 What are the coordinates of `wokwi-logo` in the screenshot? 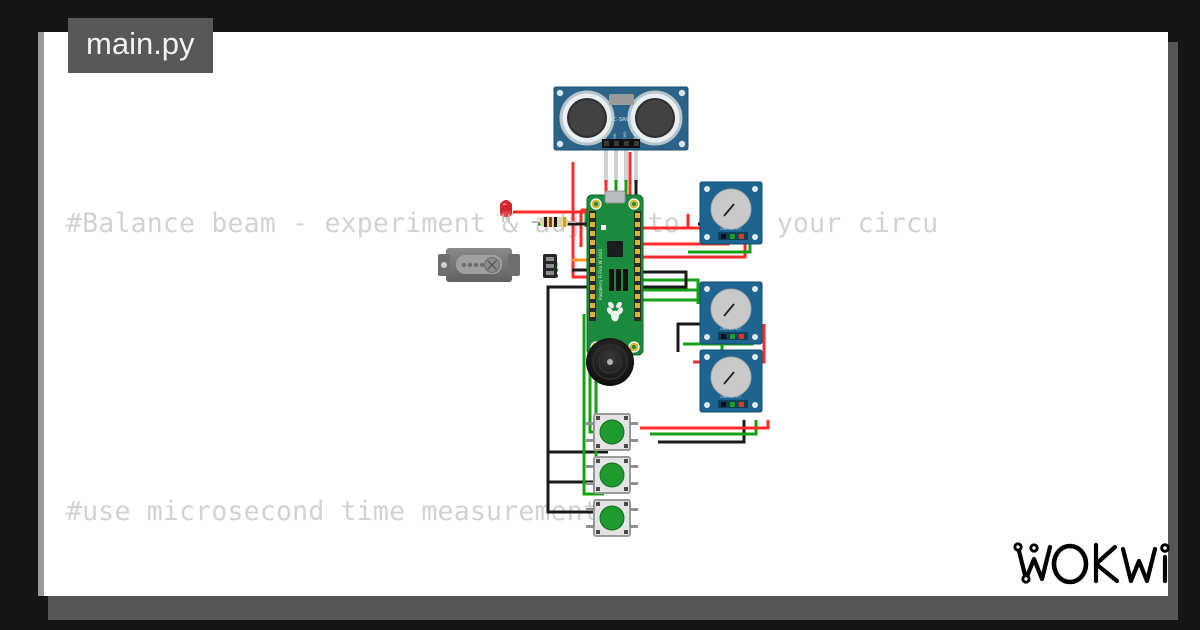 It's located at (1094, 565).